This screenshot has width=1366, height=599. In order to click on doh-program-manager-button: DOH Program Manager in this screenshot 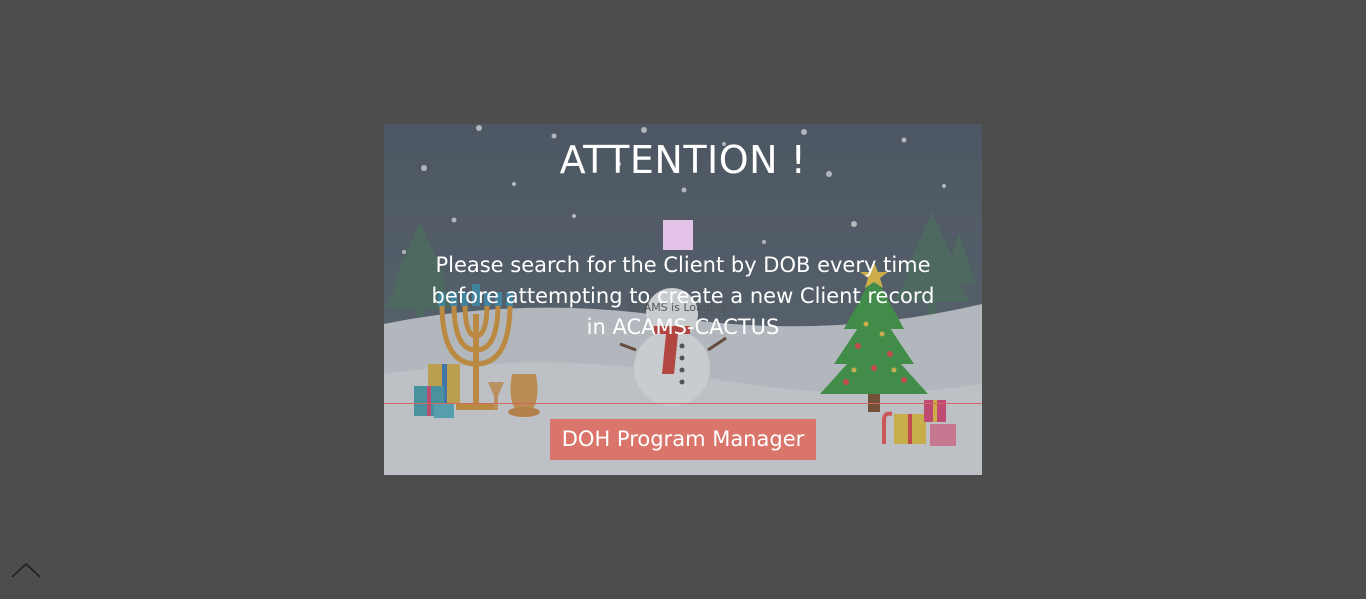, I will do `click(683, 439)`.